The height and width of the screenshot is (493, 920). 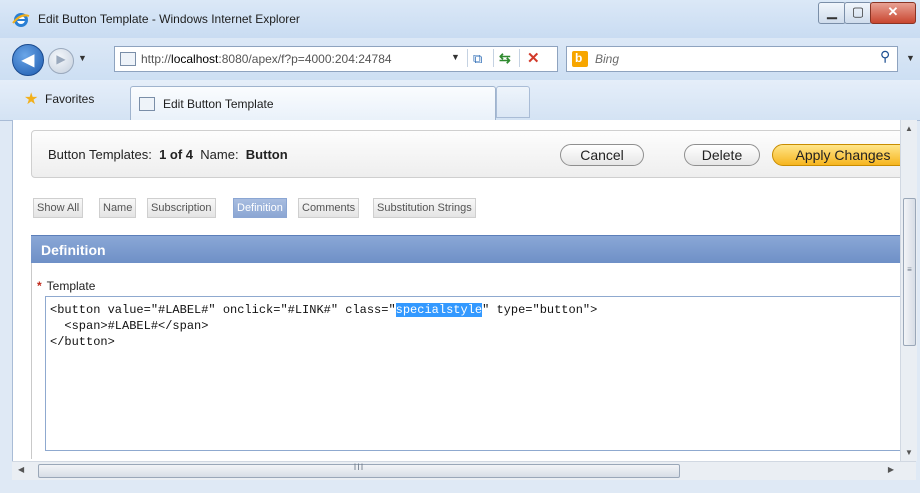 I want to click on delete-button: Delete, so click(x=722, y=155).